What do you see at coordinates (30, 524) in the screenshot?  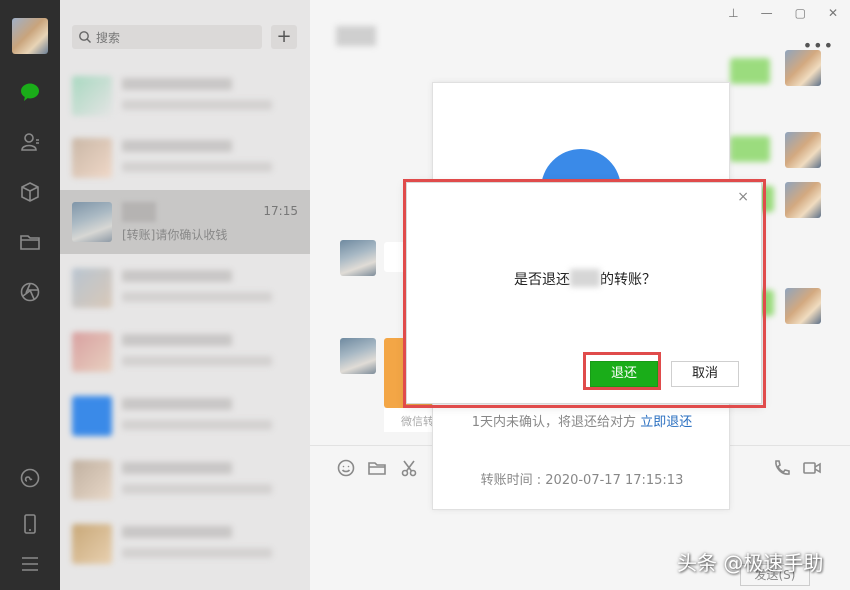 I see `phone-icon` at bounding box center [30, 524].